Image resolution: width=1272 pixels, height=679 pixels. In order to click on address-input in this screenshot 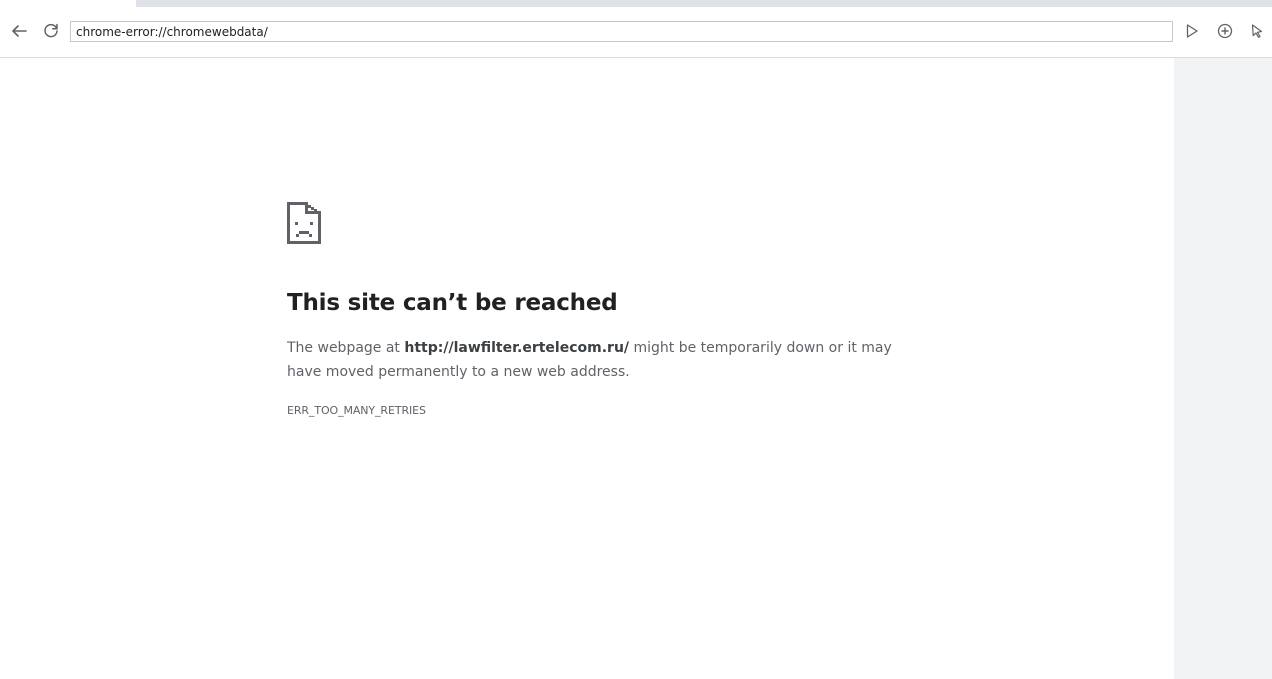, I will do `click(621, 31)`.